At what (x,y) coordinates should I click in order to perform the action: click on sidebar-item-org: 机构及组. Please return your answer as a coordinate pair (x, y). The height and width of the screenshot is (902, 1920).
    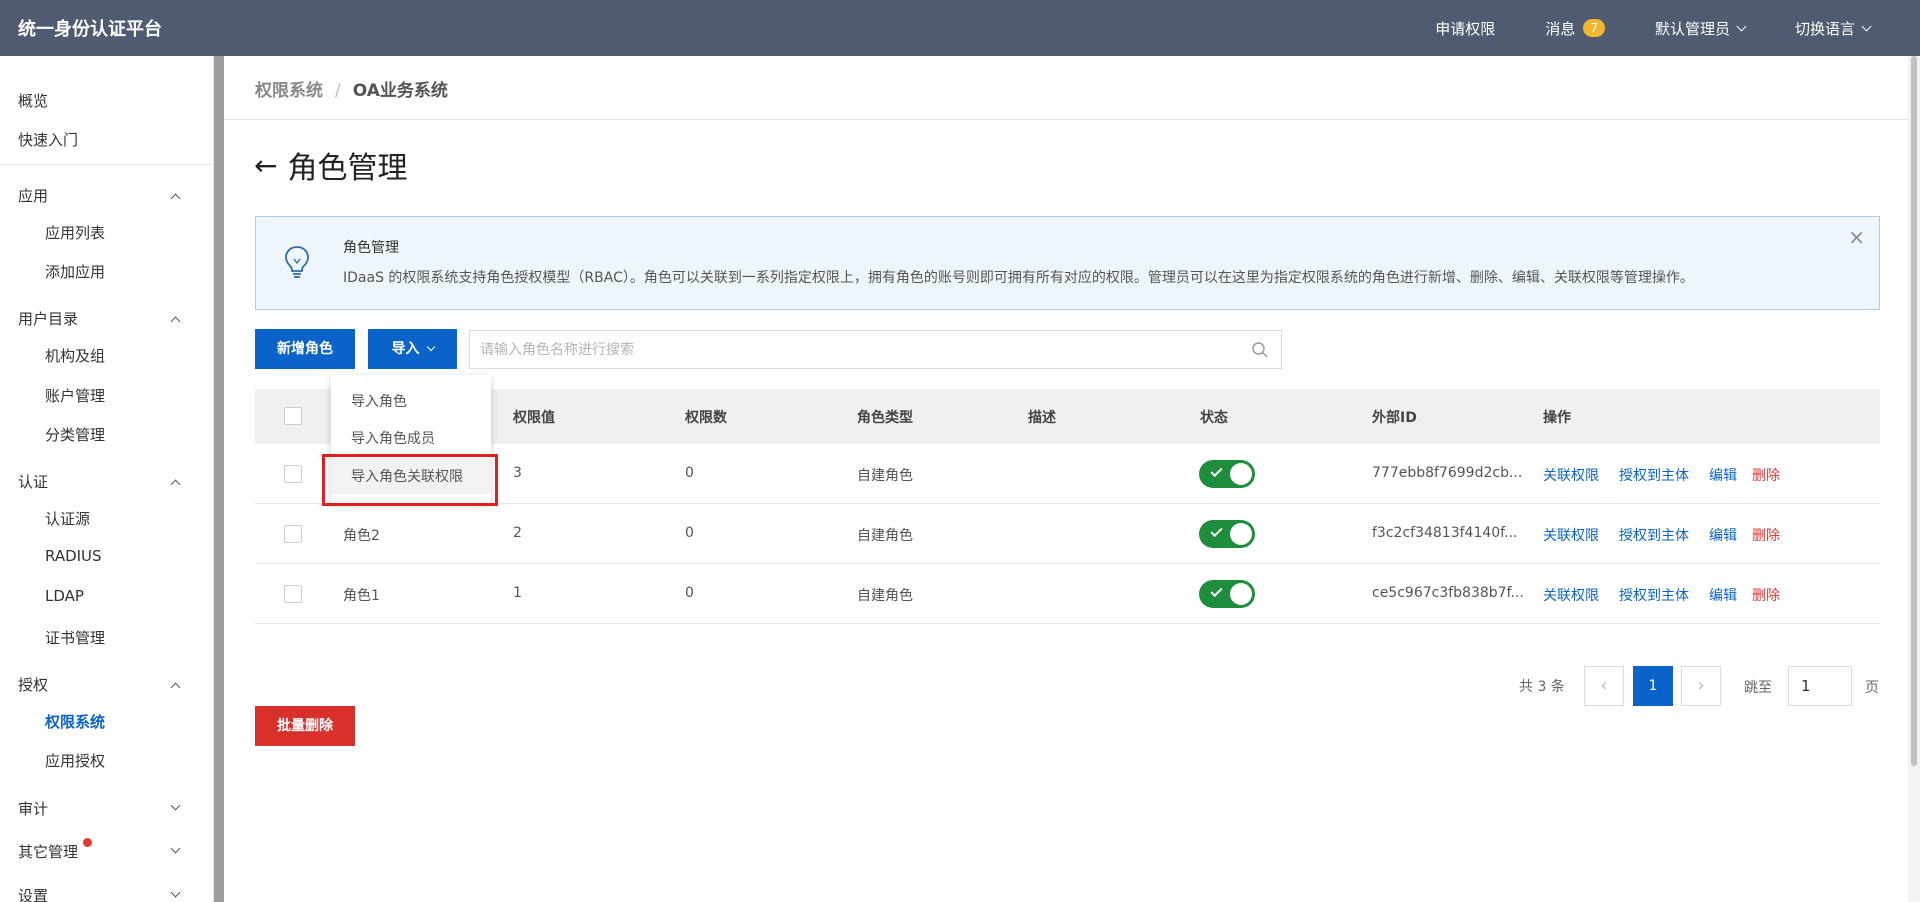
    Looking at the image, I should click on (75, 355).